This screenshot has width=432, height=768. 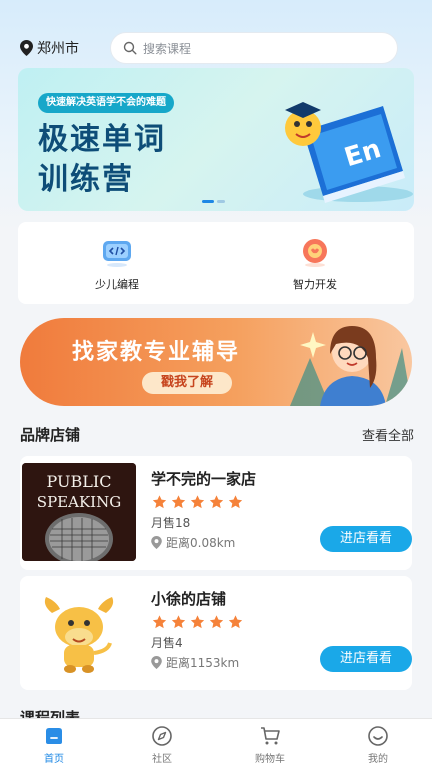 I want to click on compass-icon, so click(x=162, y=736).